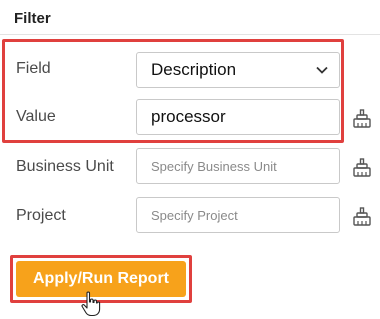 Image resolution: width=380 pixels, height=319 pixels. Describe the element at coordinates (238, 166) in the screenshot. I see `business-unit-input: Specify Business Unit` at that location.